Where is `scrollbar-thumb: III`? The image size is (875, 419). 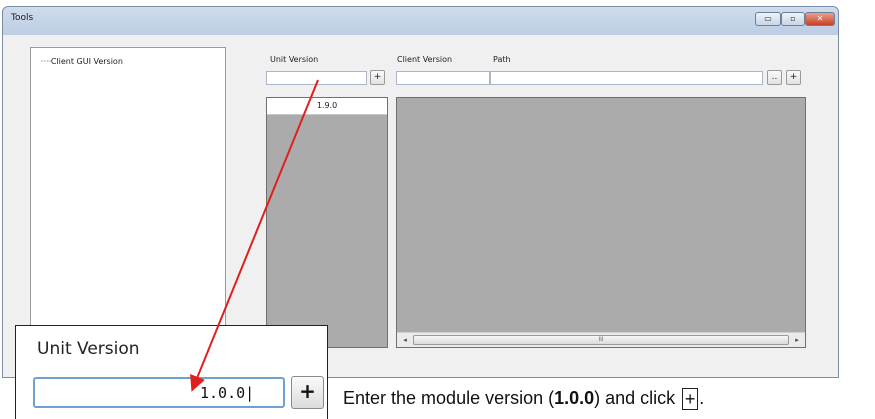 scrollbar-thumb: III is located at coordinates (601, 340).